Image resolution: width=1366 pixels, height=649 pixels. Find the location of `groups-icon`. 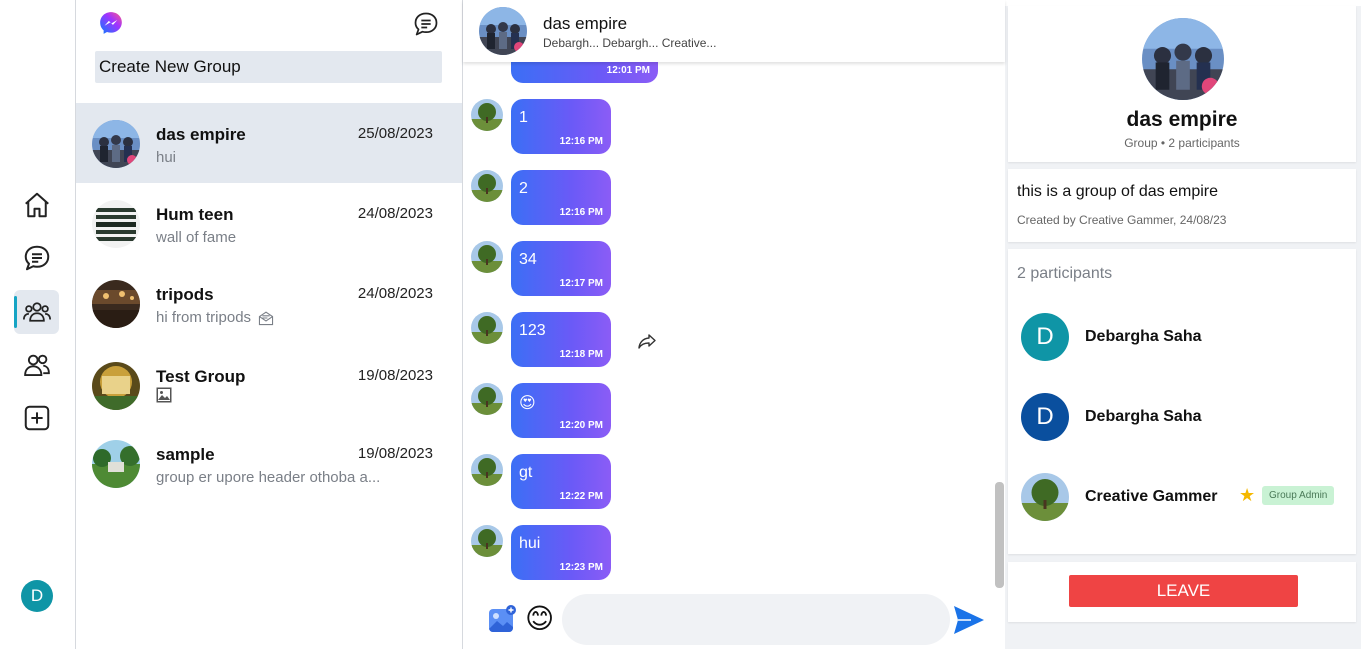

groups-icon is located at coordinates (36, 312).